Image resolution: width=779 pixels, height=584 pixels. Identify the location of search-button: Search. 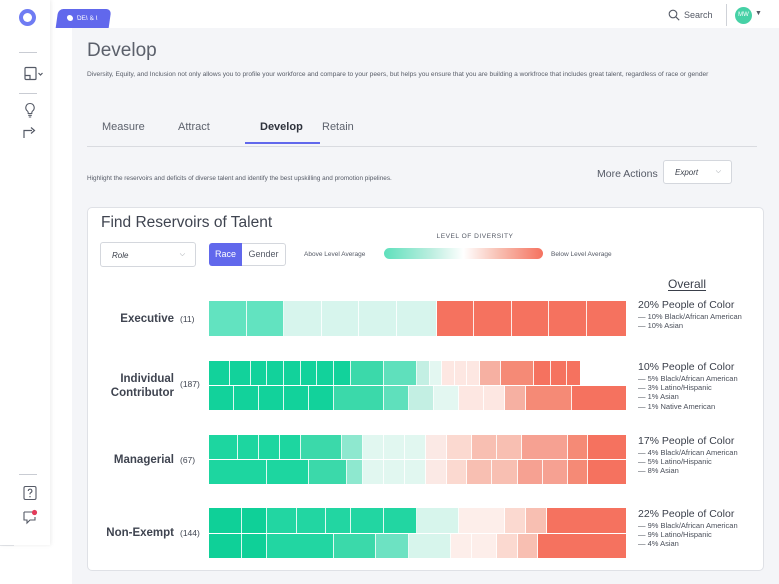
(690, 15).